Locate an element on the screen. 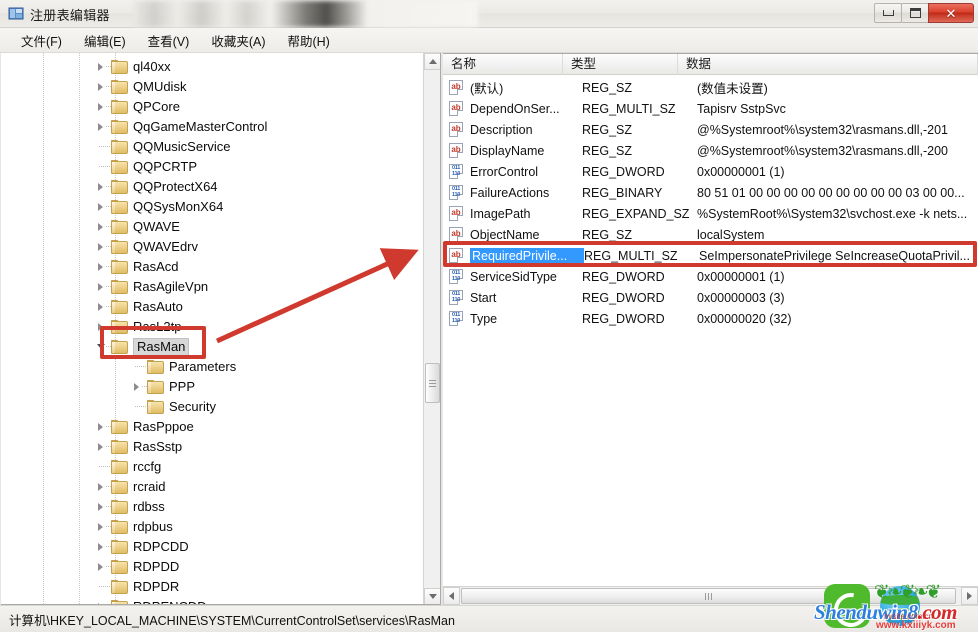  tree-item-qqmusicservice: QQMusicService is located at coordinates (163, 147).